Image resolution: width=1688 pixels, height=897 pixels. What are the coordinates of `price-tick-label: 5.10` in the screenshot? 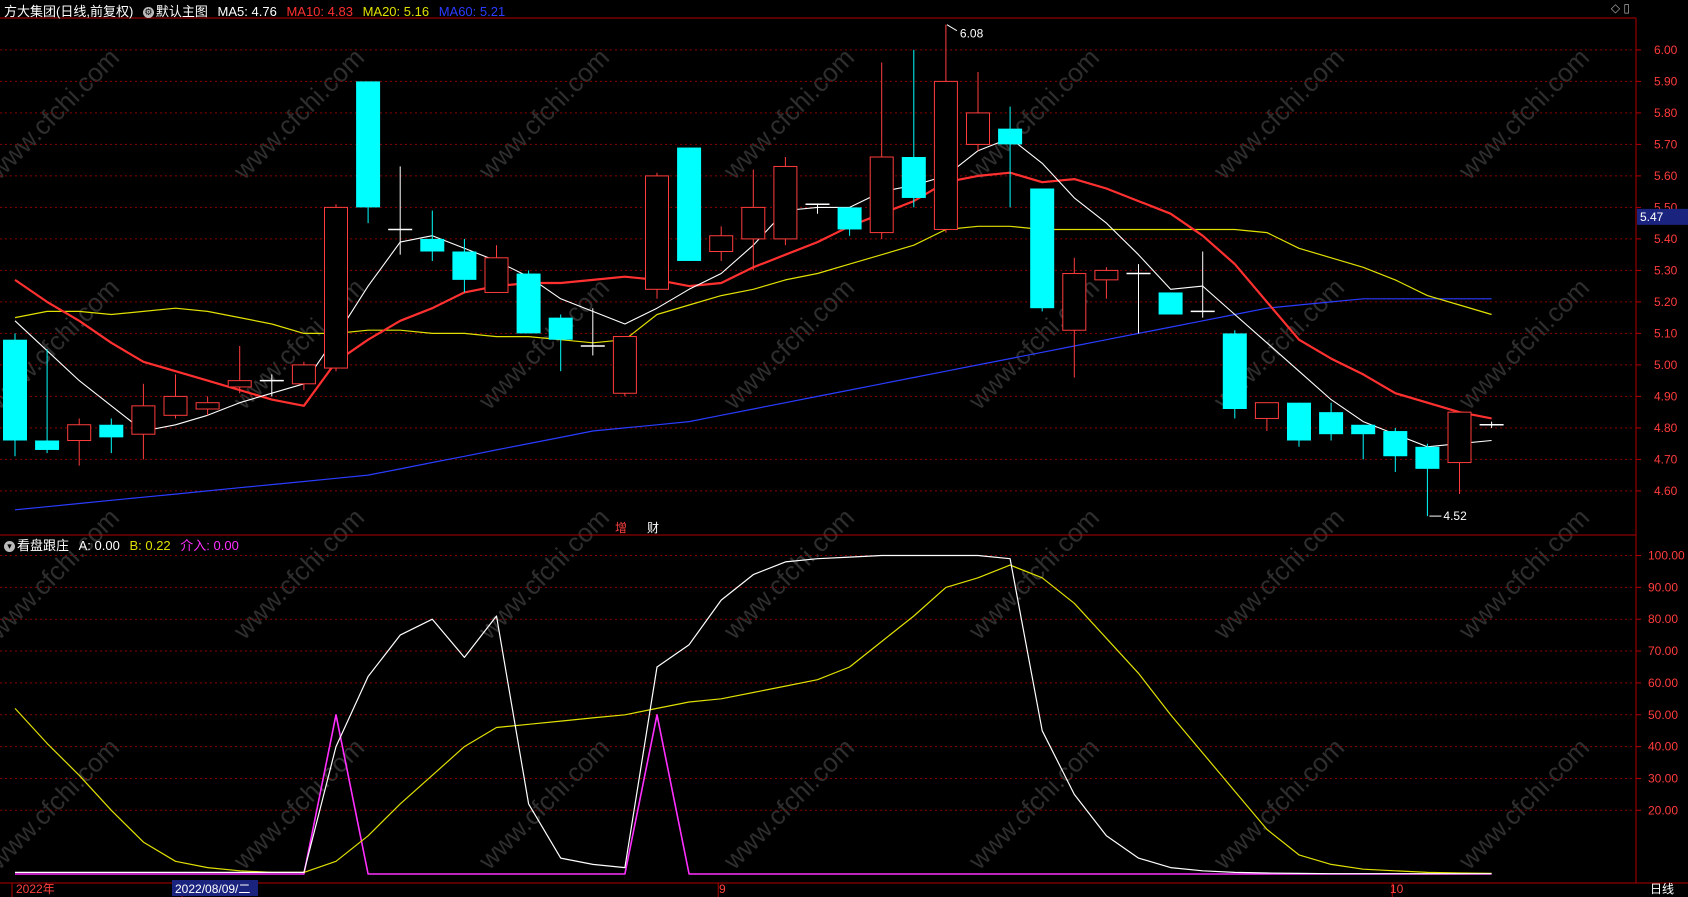 It's located at (1666, 333).